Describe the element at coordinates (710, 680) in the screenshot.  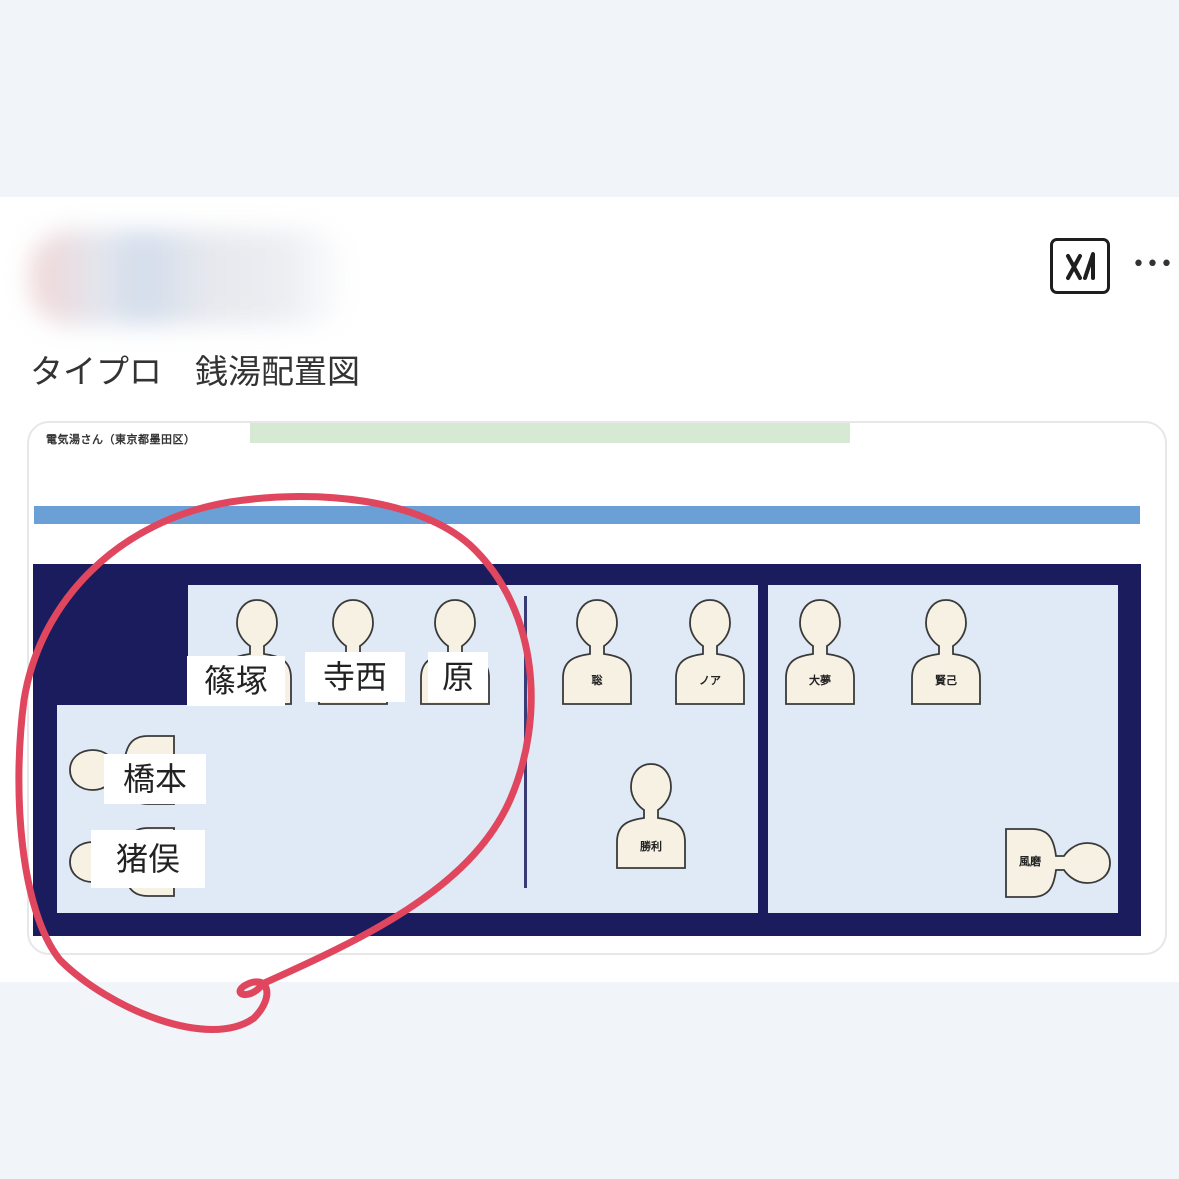
I see `person-label: ノア` at that location.